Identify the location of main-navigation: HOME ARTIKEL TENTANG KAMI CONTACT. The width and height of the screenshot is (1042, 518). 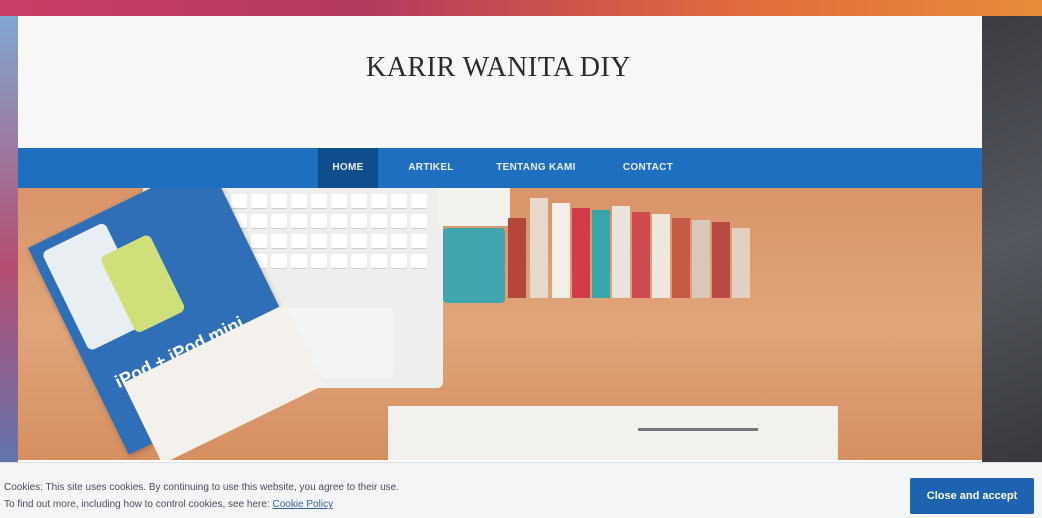
(500, 168).